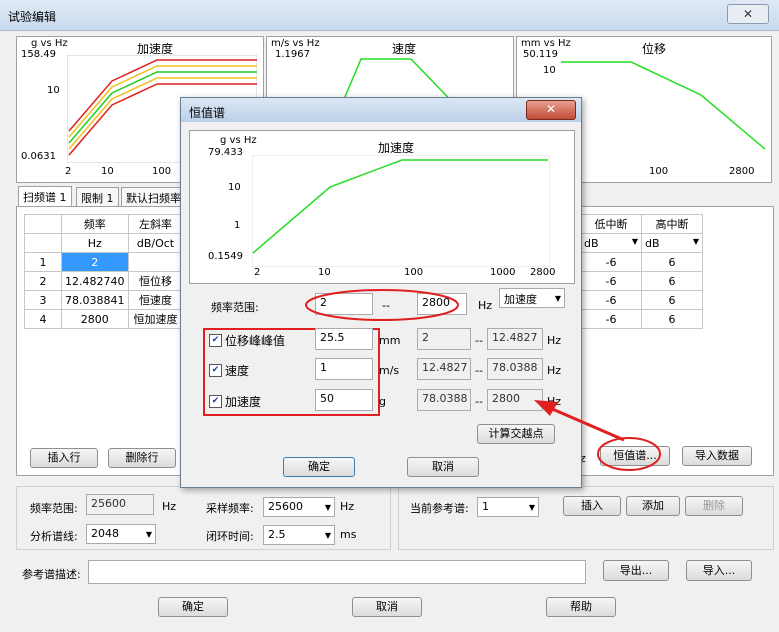 This screenshot has height=632, width=779. What do you see at coordinates (540, 54) in the screenshot?
I see `y-tick-max: 50.119` at bounding box center [540, 54].